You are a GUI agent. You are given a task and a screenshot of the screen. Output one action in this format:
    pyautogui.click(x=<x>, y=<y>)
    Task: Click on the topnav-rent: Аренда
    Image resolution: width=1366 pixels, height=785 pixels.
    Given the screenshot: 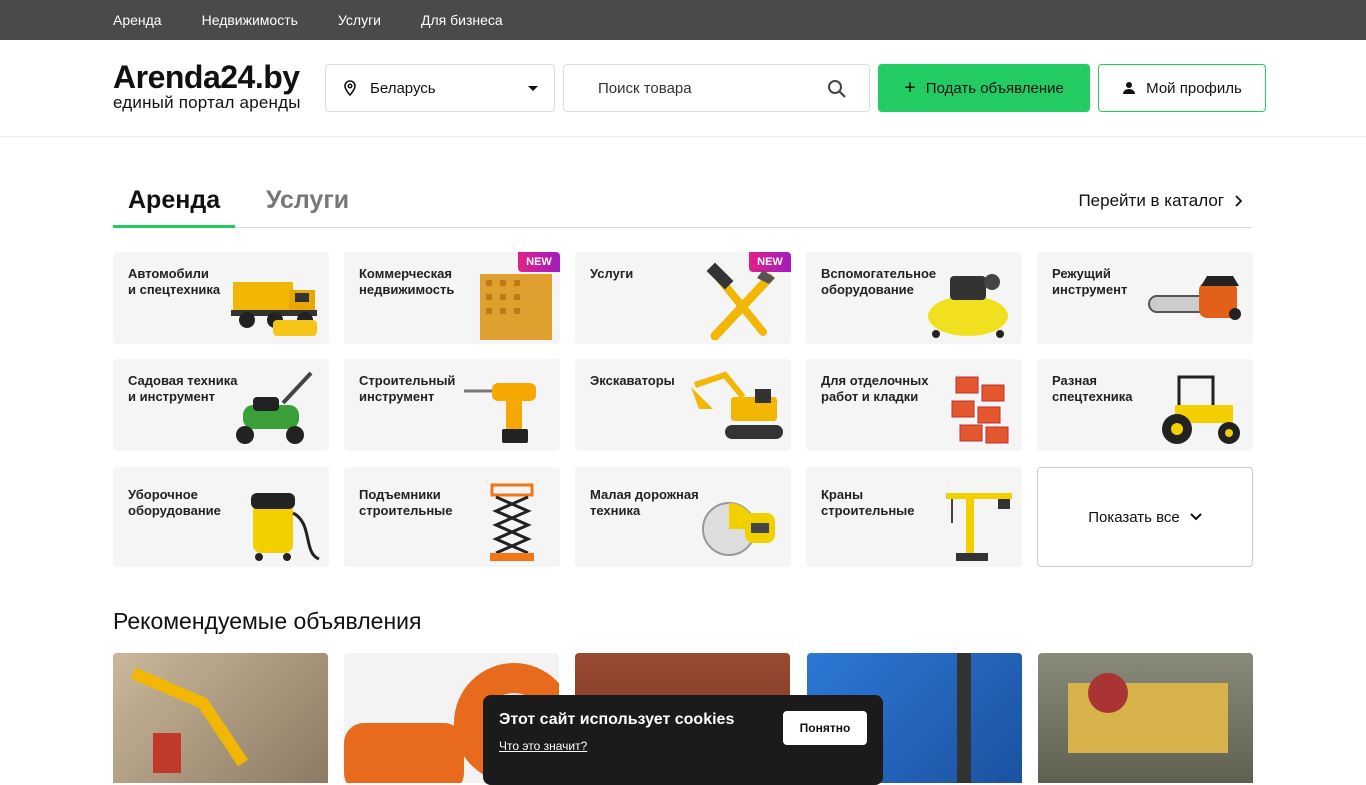 What is the action you would take?
    pyautogui.click(x=137, y=20)
    